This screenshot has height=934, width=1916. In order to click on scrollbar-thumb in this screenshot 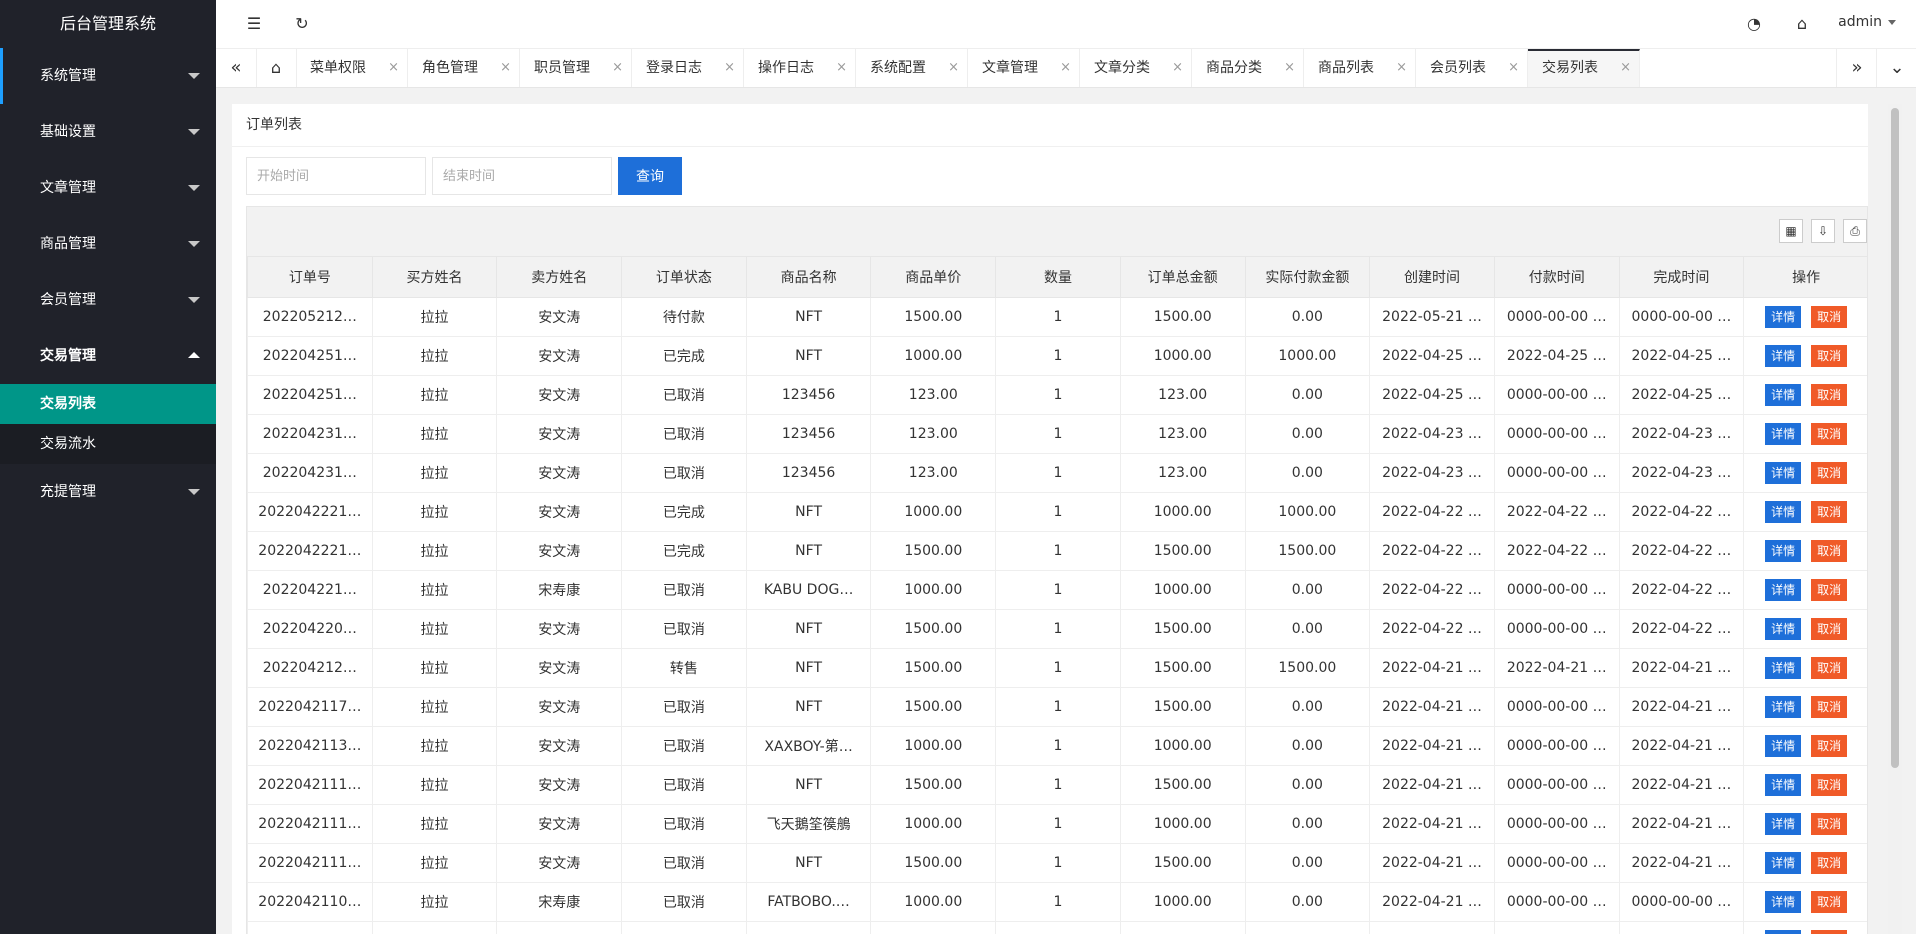, I will do `click(1895, 438)`.